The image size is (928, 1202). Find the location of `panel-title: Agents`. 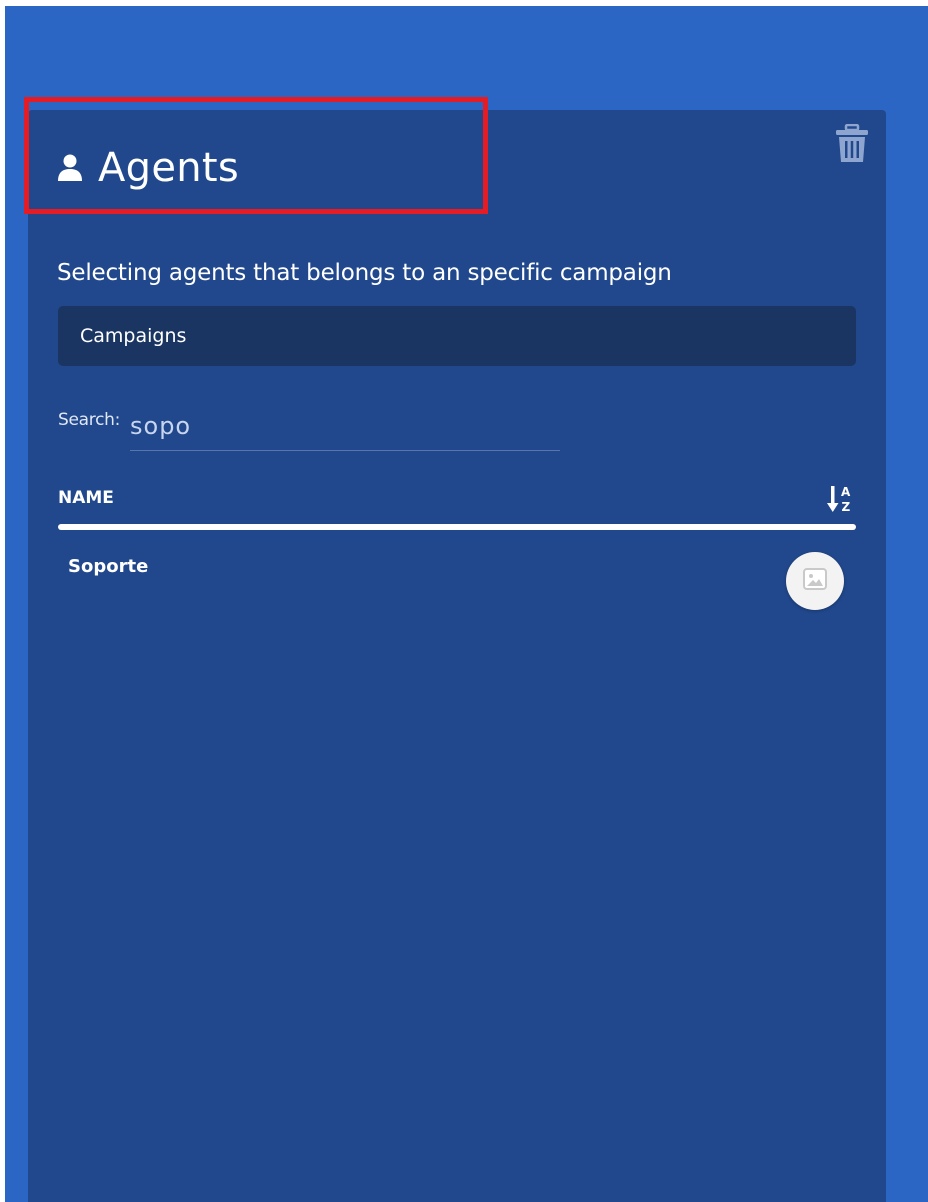

panel-title: Agents is located at coordinates (147, 168).